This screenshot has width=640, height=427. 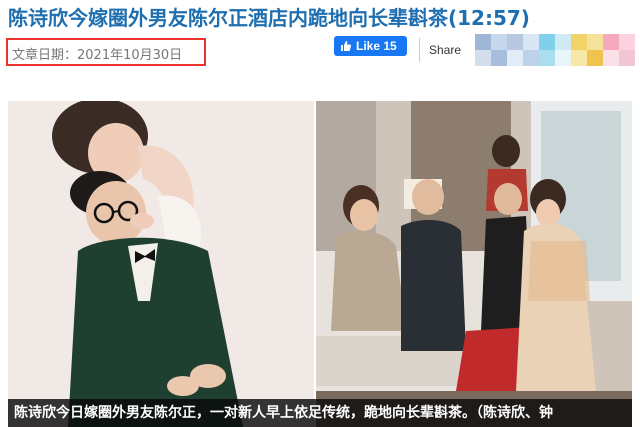 What do you see at coordinates (376, 46) in the screenshot?
I see `like-count-label: Like 15` at bounding box center [376, 46].